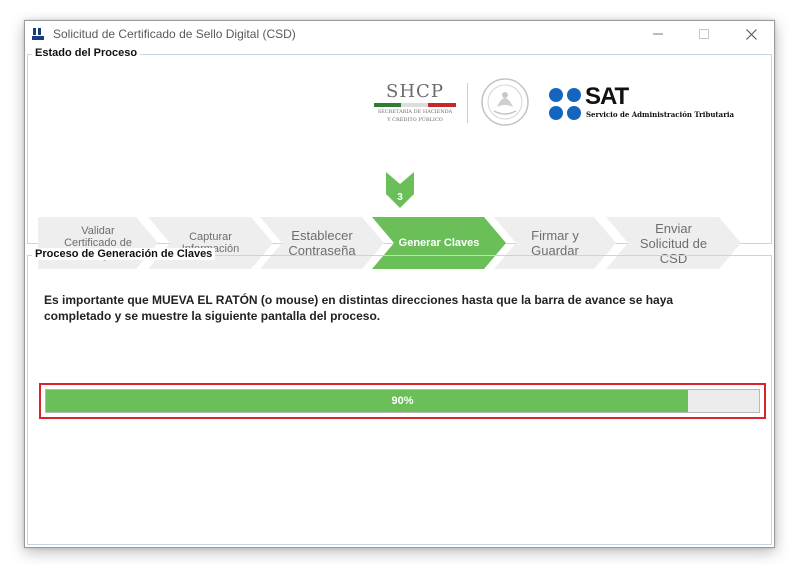  I want to click on maximize-icon, so click(704, 34).